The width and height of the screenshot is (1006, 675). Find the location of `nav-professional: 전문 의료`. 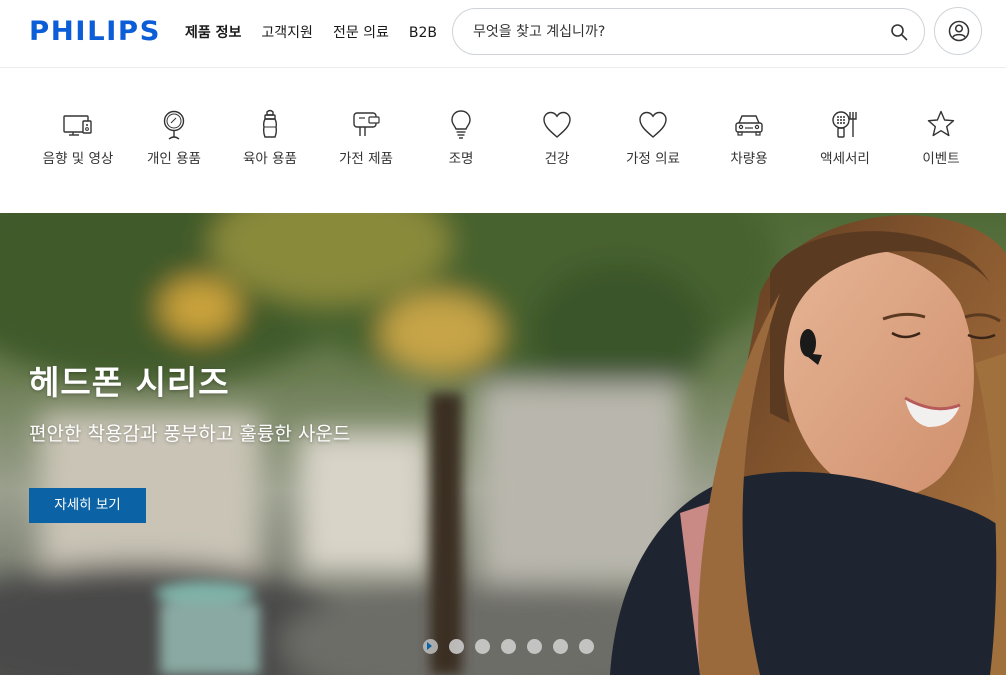

nav-professional: 전문 의료 is located at coordinates (361, 33).